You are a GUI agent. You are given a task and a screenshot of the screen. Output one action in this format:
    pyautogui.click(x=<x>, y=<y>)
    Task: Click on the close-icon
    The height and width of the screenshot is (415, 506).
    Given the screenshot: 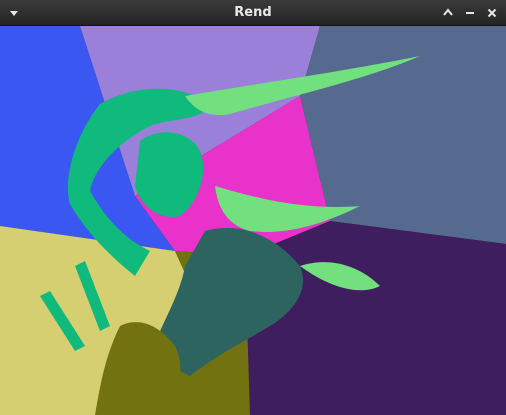 What is the action you would take?
    pyautogui.click(x=492, y=13)
    